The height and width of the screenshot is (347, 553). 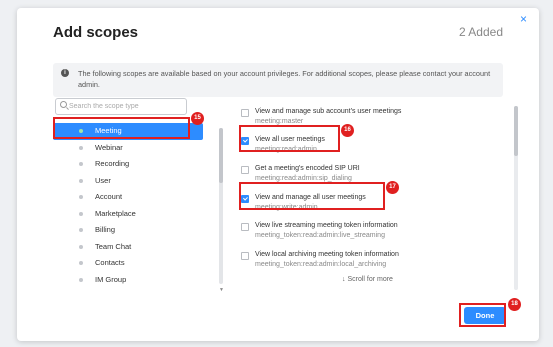 I want to click on scope-code: meeting_token:read:admin:live_streaming, so click(x=320, y=235).